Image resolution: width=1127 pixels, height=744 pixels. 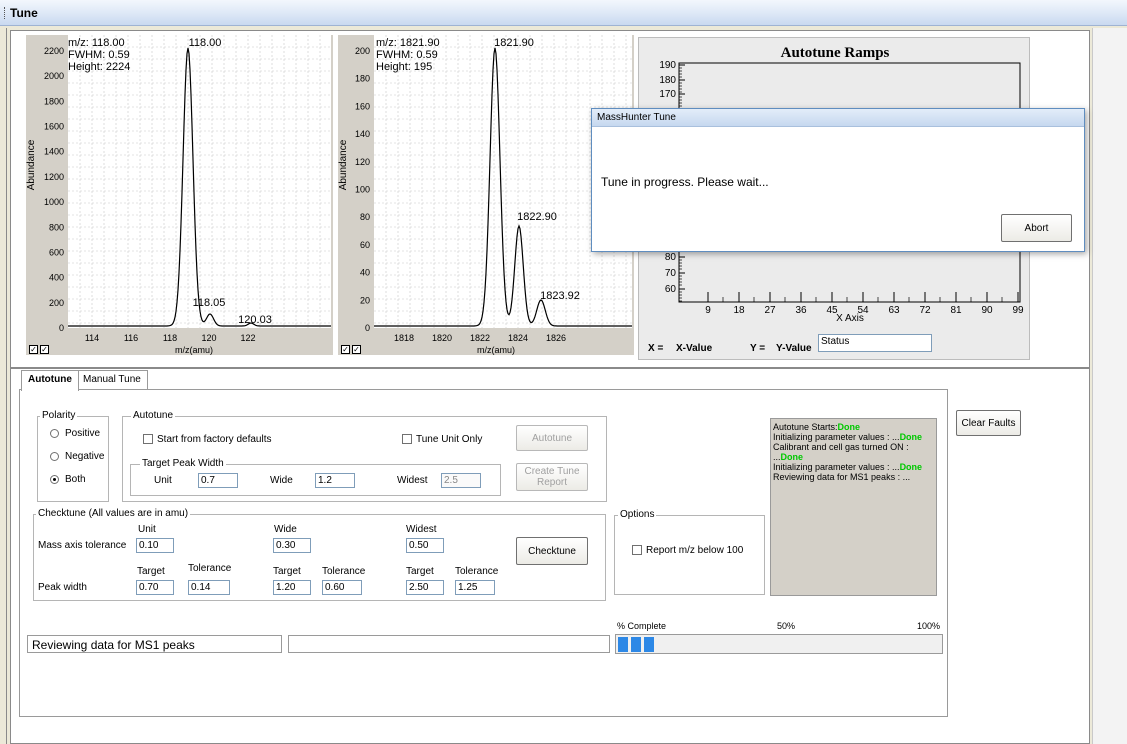 I want to click on checktune-legend: Checktune (All values are in amu), so click(x=113, y=513).